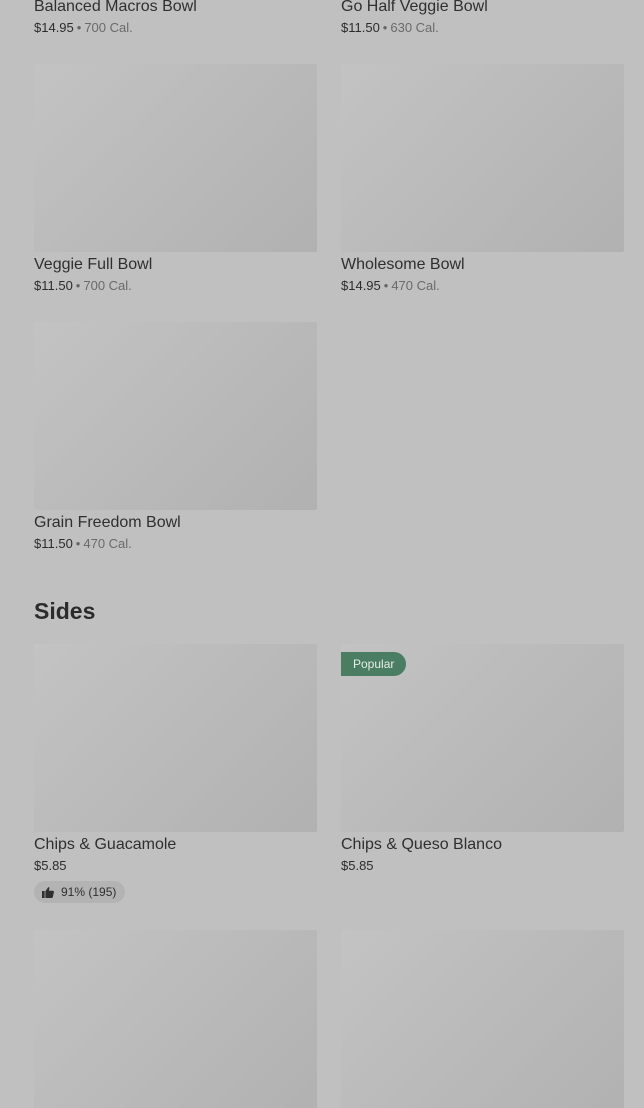  Describe the element at coordinates (374, 664) in the screenshot. I see `popular-badge: Popular` at that location.